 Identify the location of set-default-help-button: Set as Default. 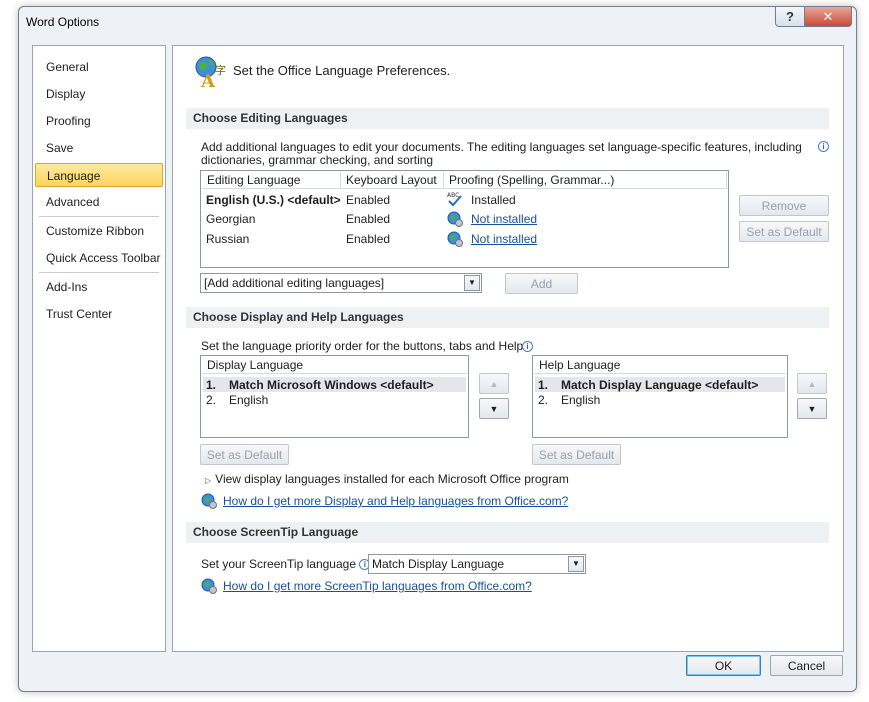
(576, 454).